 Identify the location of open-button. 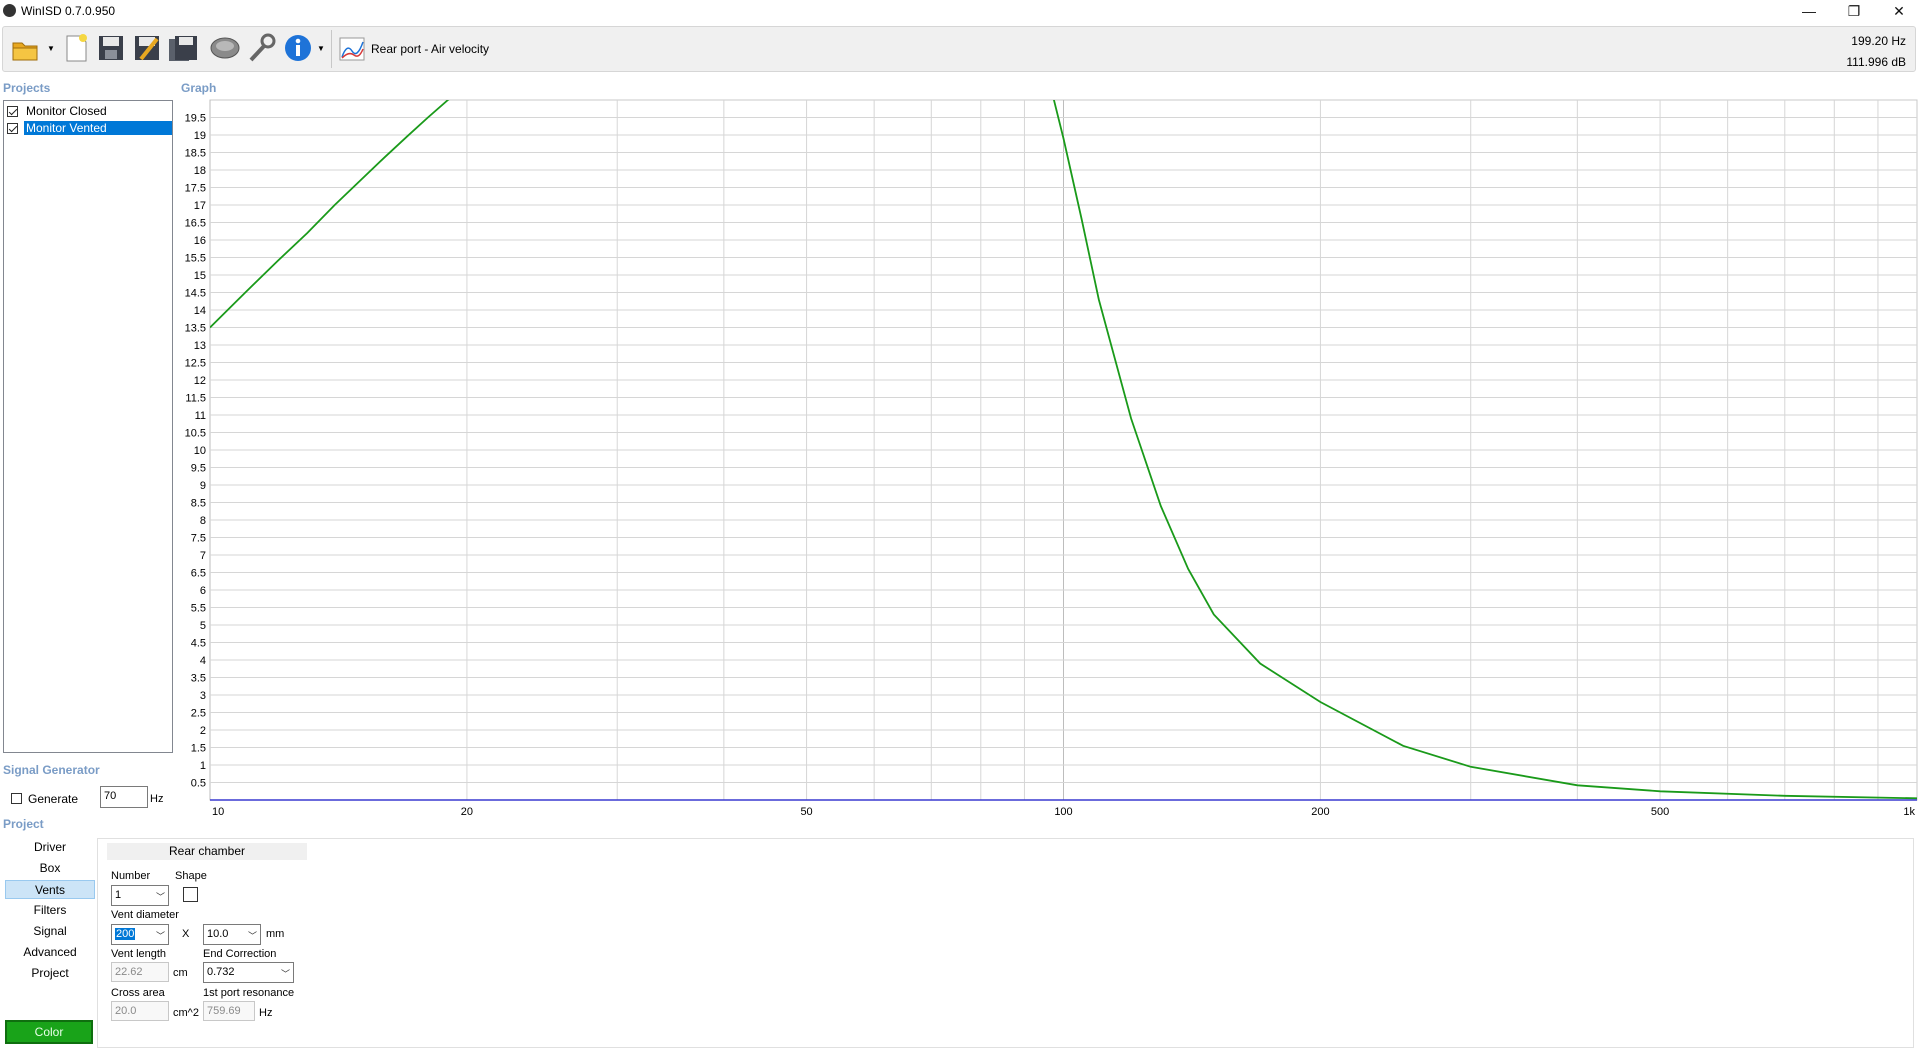
(26, 48).